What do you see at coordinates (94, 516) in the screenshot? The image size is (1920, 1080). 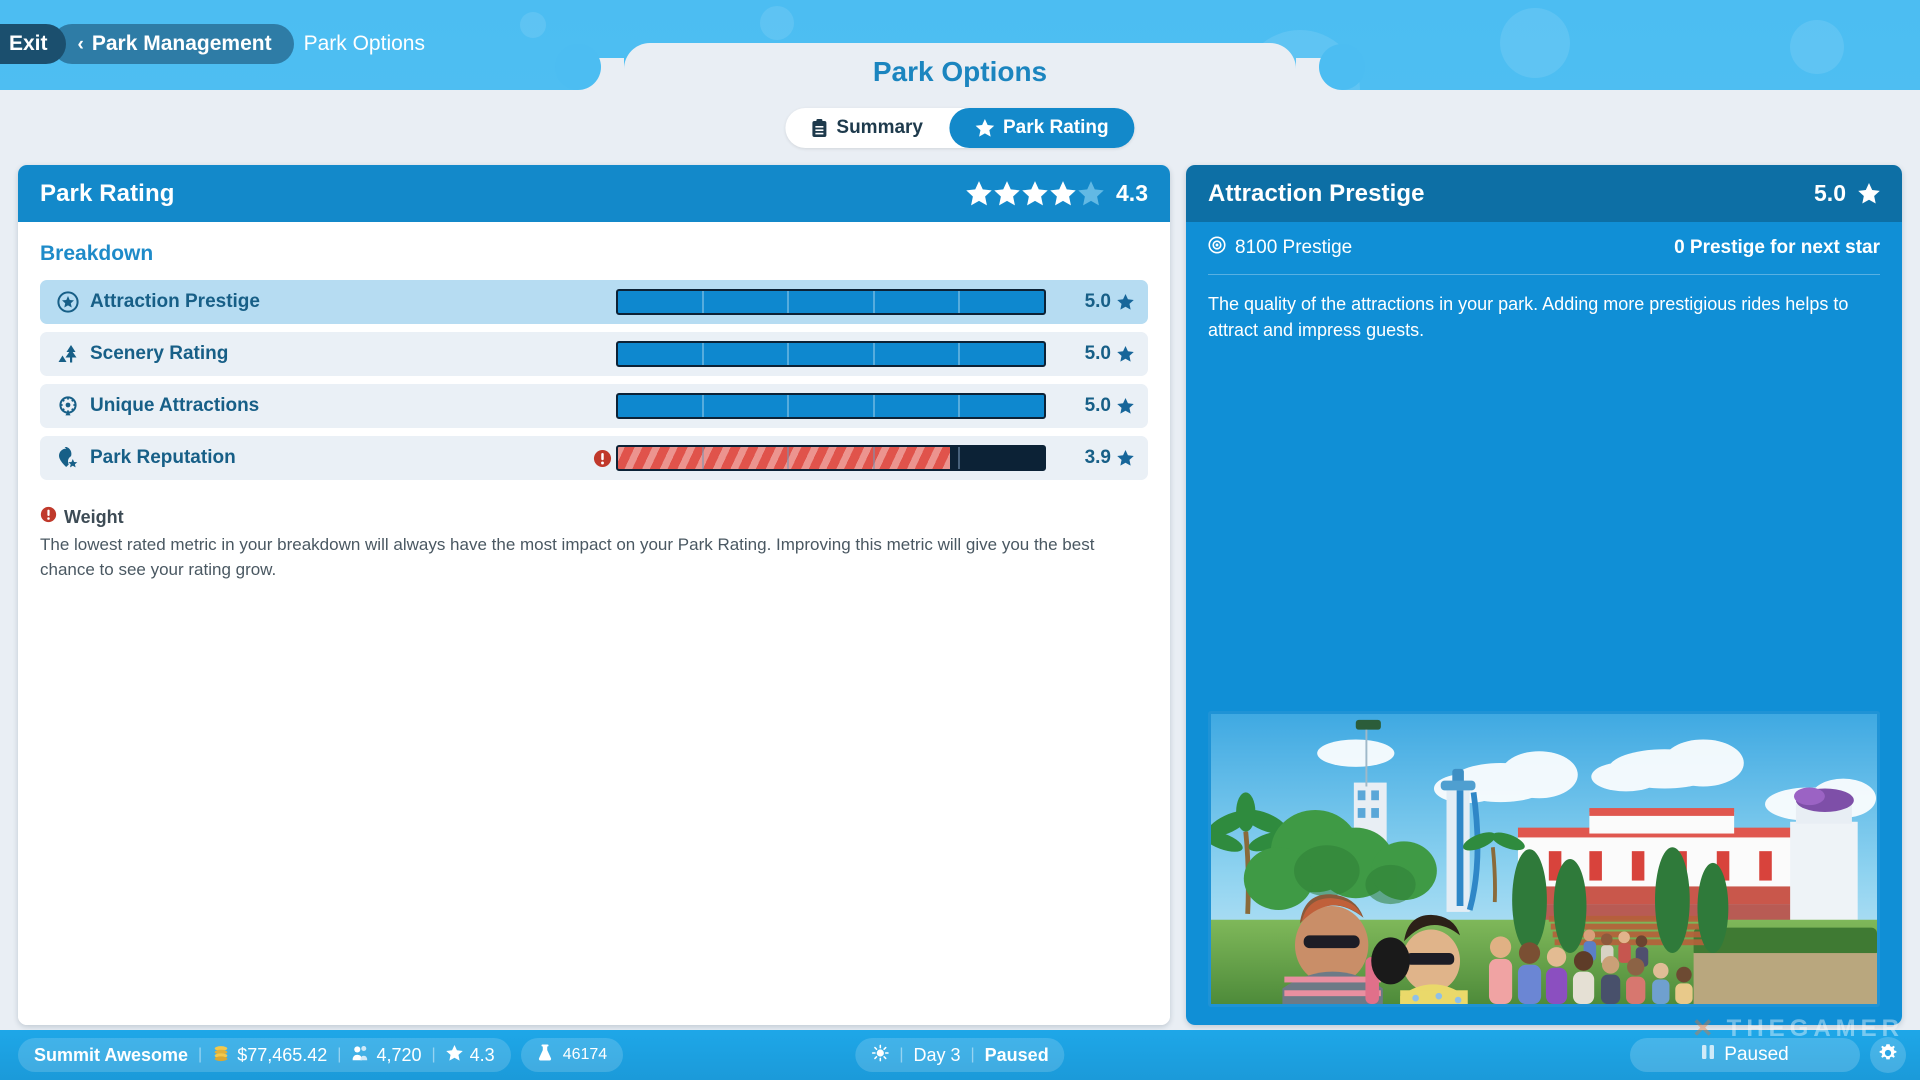 I see `weight-title: Weight` at bounding box center [94, 516].